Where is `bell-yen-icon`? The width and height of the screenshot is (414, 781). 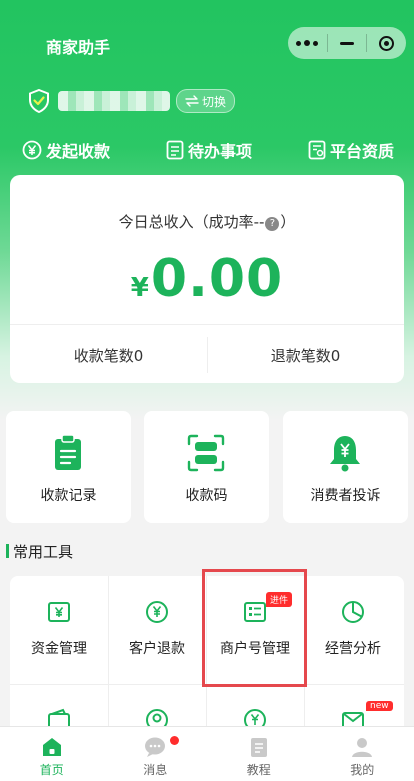
bell-yen-icon is located at coordinates (345, 453).